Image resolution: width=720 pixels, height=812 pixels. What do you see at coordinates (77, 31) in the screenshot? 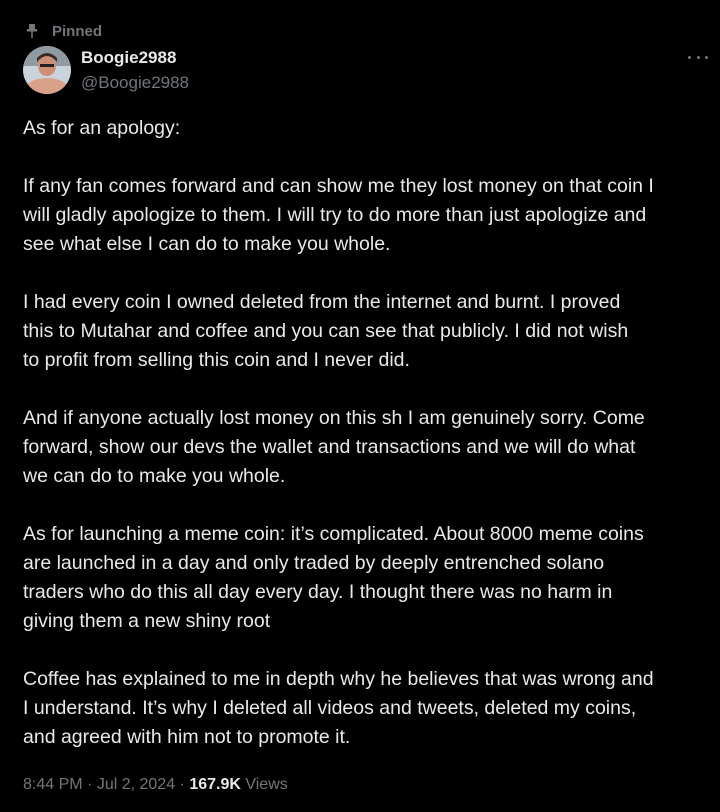
I see `pinned-label: Pinned` at bounding box center [77, 31].